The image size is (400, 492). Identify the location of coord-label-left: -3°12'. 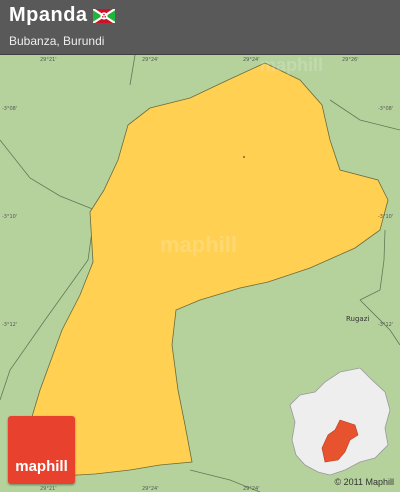
(10, 325).